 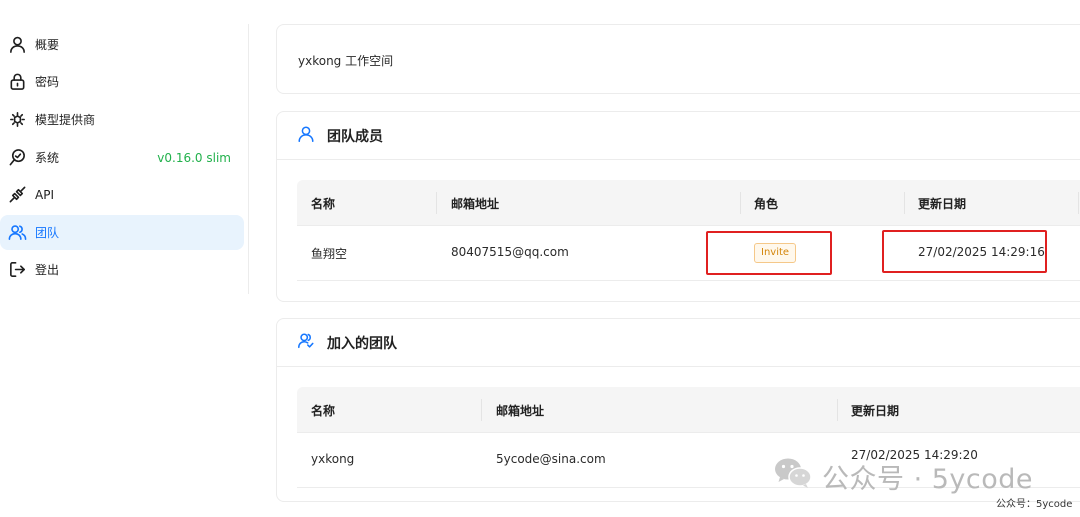 I want to click on sidebar-item-label: 登出, so click(x=47, y=270).